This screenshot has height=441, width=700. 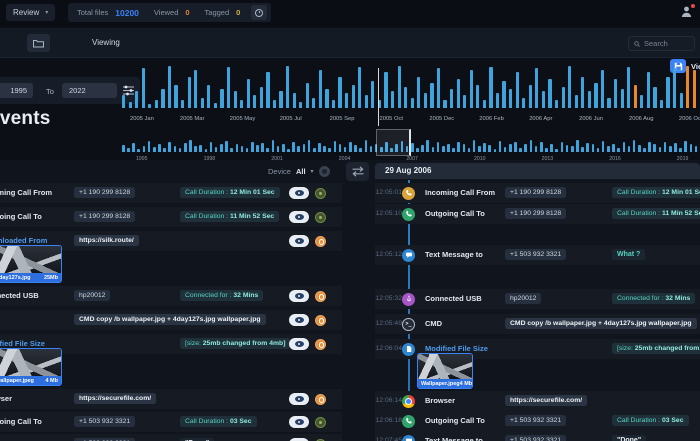 I want to click on user-avatar, so click(x=687, y=11).